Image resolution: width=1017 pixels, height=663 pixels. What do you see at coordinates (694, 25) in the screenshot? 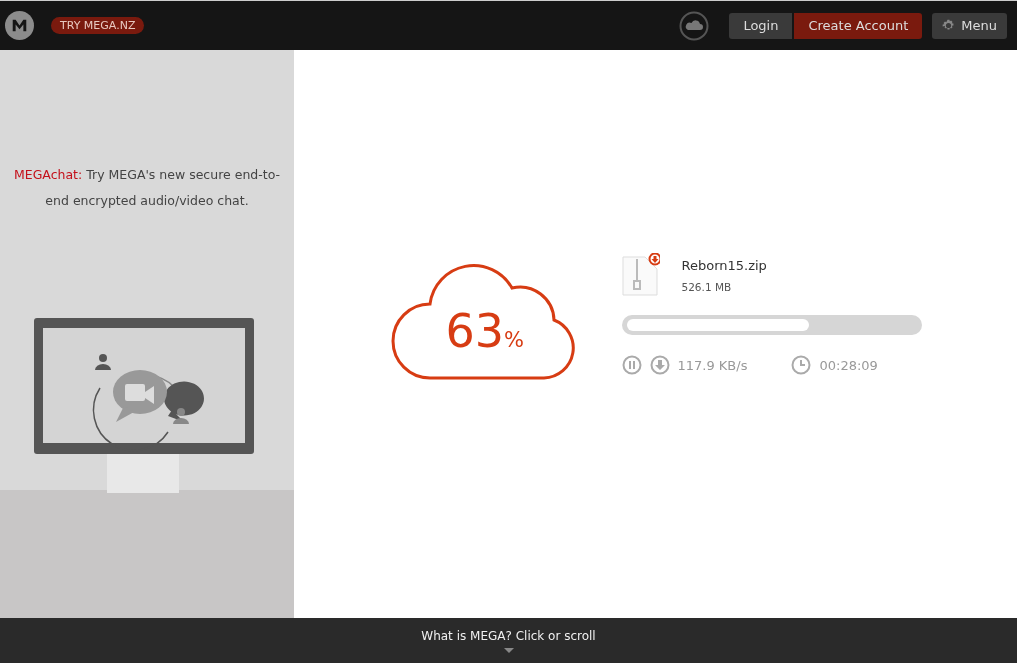
I see `cloud-icon` at bounding box center [694, 25].